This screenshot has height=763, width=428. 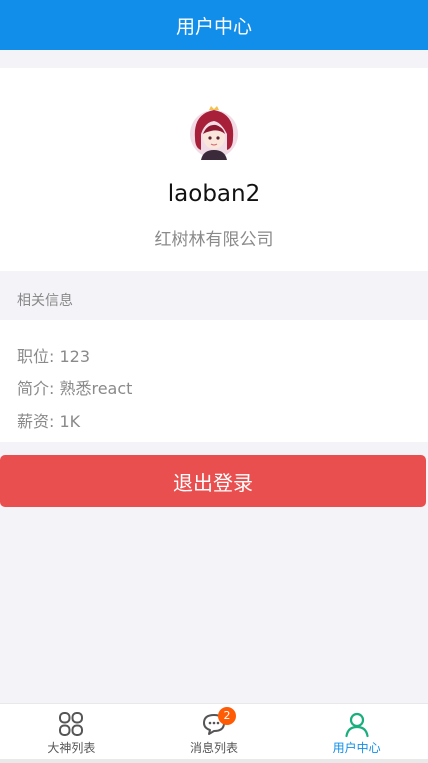 What do you see at coordinates (214, 761) in the screenshot?
I see `bottom-divider` at bounding box center [214, 761].